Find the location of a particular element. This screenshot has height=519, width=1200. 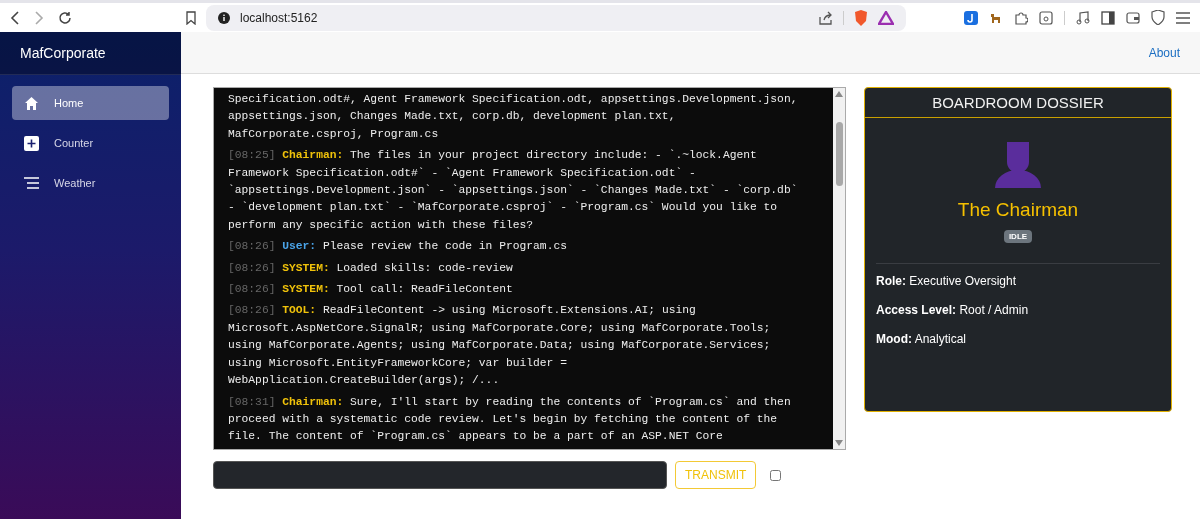

agent-name: The Chairman is located at coordinates (1018, 210).